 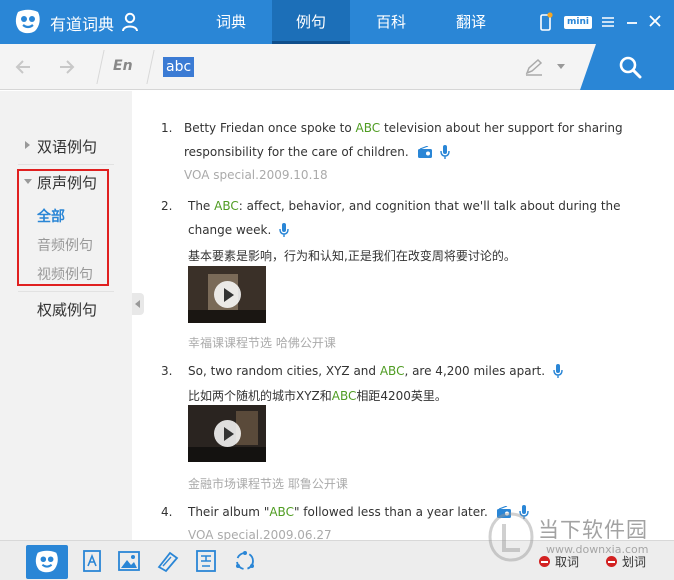 I want to click on sentence-text: , are 4,200 miles apart., so click(x=475, y=371).